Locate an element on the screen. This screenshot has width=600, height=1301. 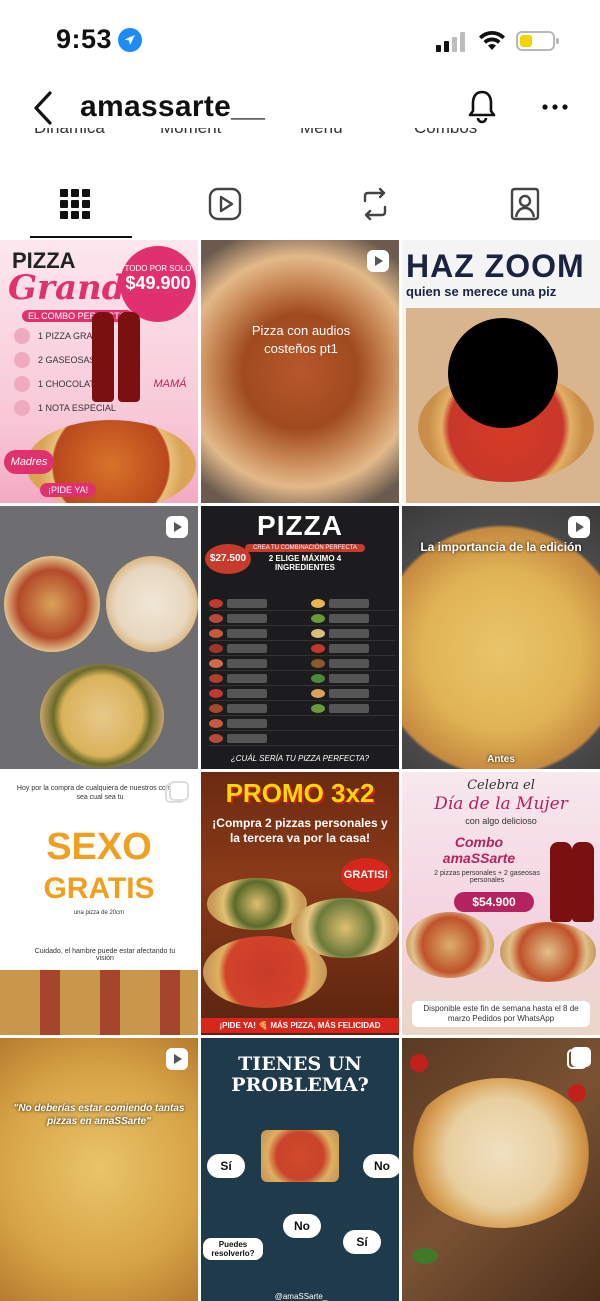
post-text: ¿CUÁL SERÍA TU PIZZA PERFECTA? is located at coordinates (300, 758).